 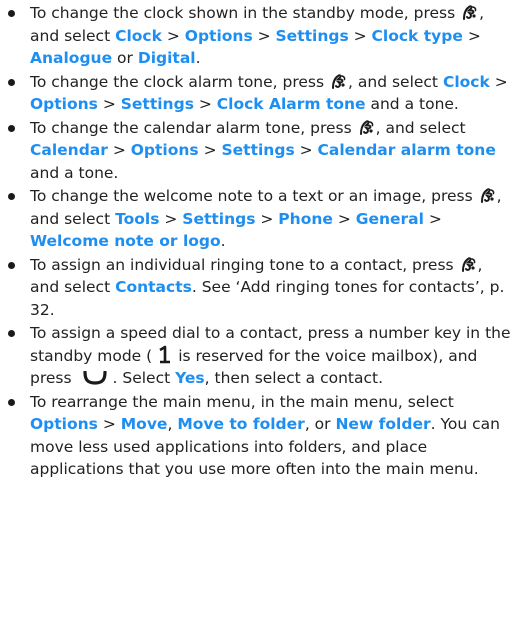 I want to click on menu-term: Phone, so click(x=305, y=218).